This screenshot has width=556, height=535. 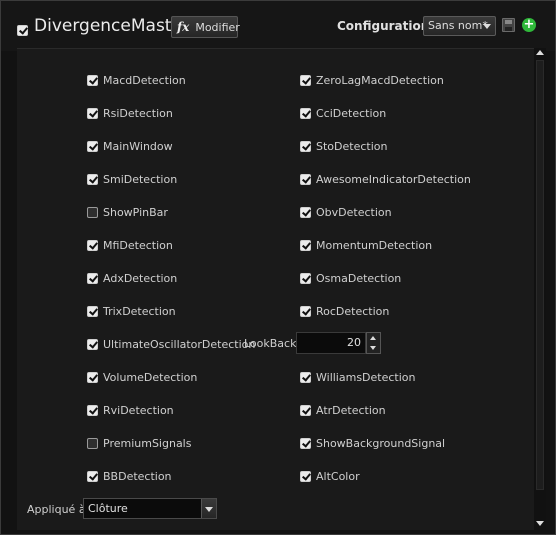 I want to click on right-option-row: RocDetection, so click(x=344, y=311).